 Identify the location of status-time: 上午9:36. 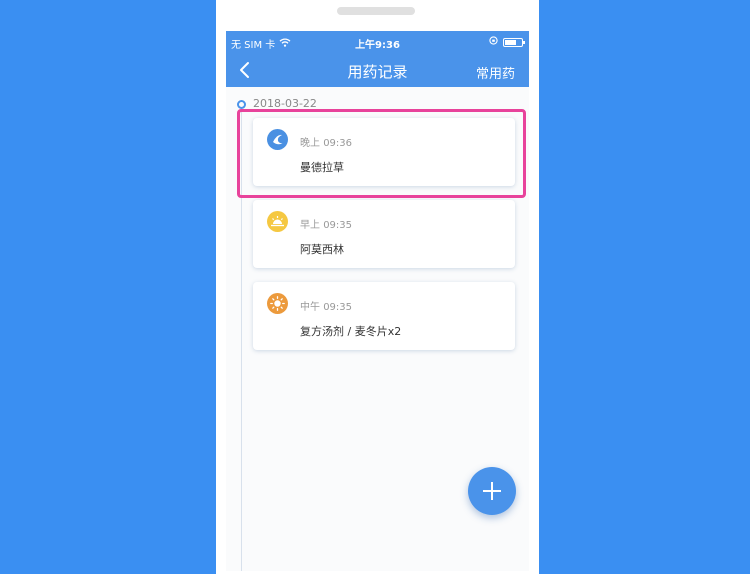
(377, 45).